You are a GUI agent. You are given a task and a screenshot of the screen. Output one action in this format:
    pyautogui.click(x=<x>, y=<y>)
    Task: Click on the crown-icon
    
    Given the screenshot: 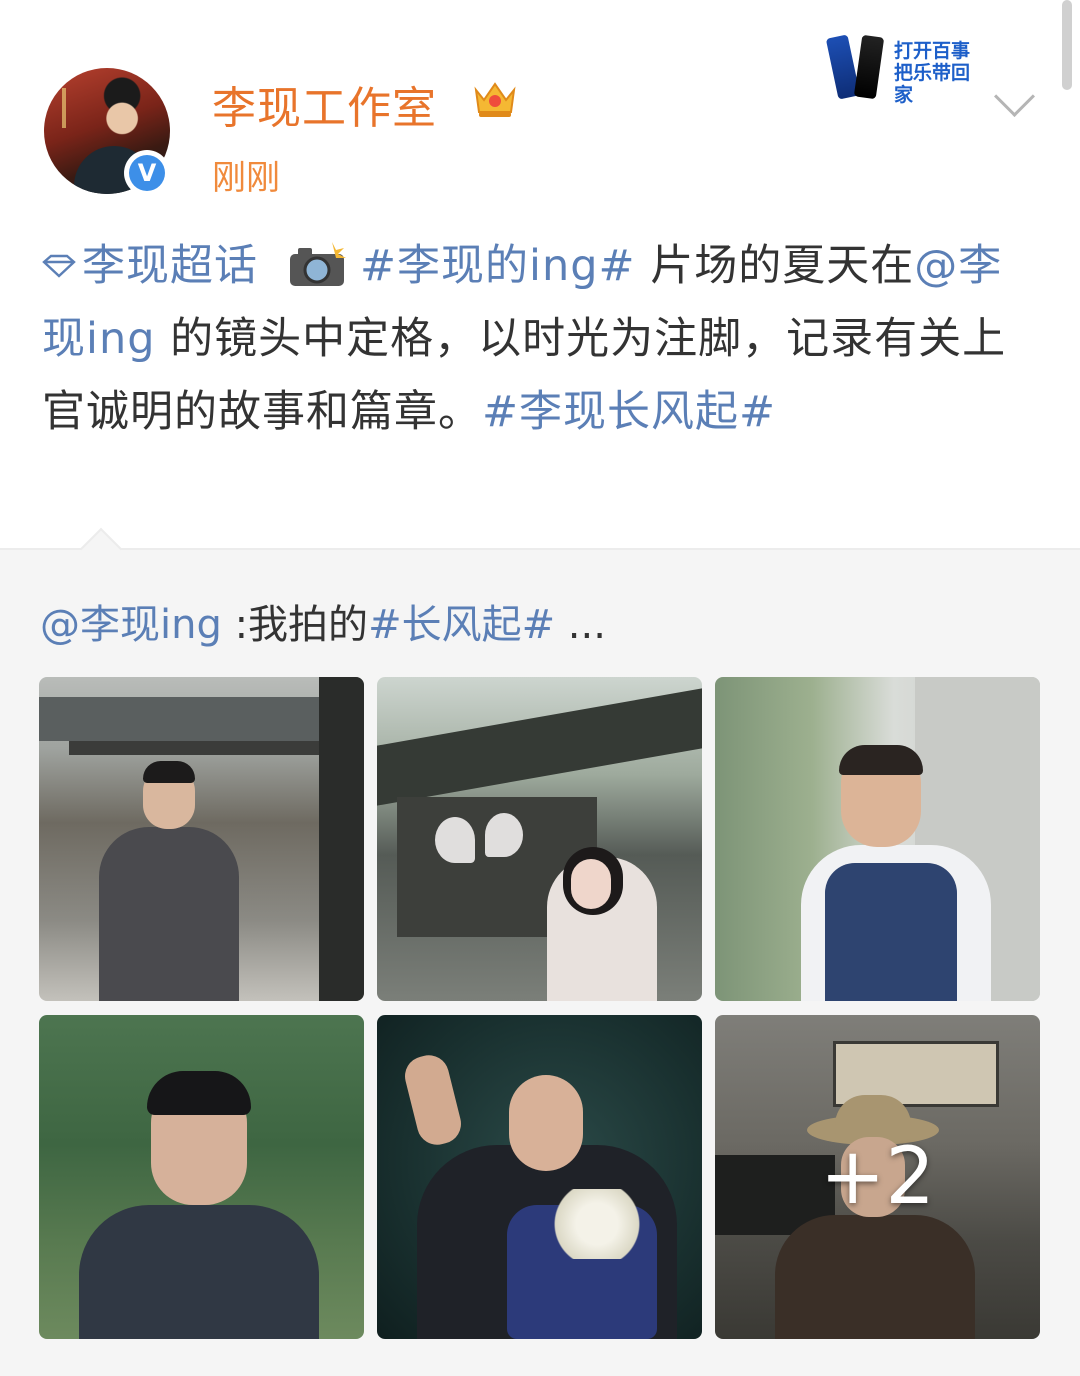 What is the action you would take?
    pyautogui.click(x=495, y=99)
    